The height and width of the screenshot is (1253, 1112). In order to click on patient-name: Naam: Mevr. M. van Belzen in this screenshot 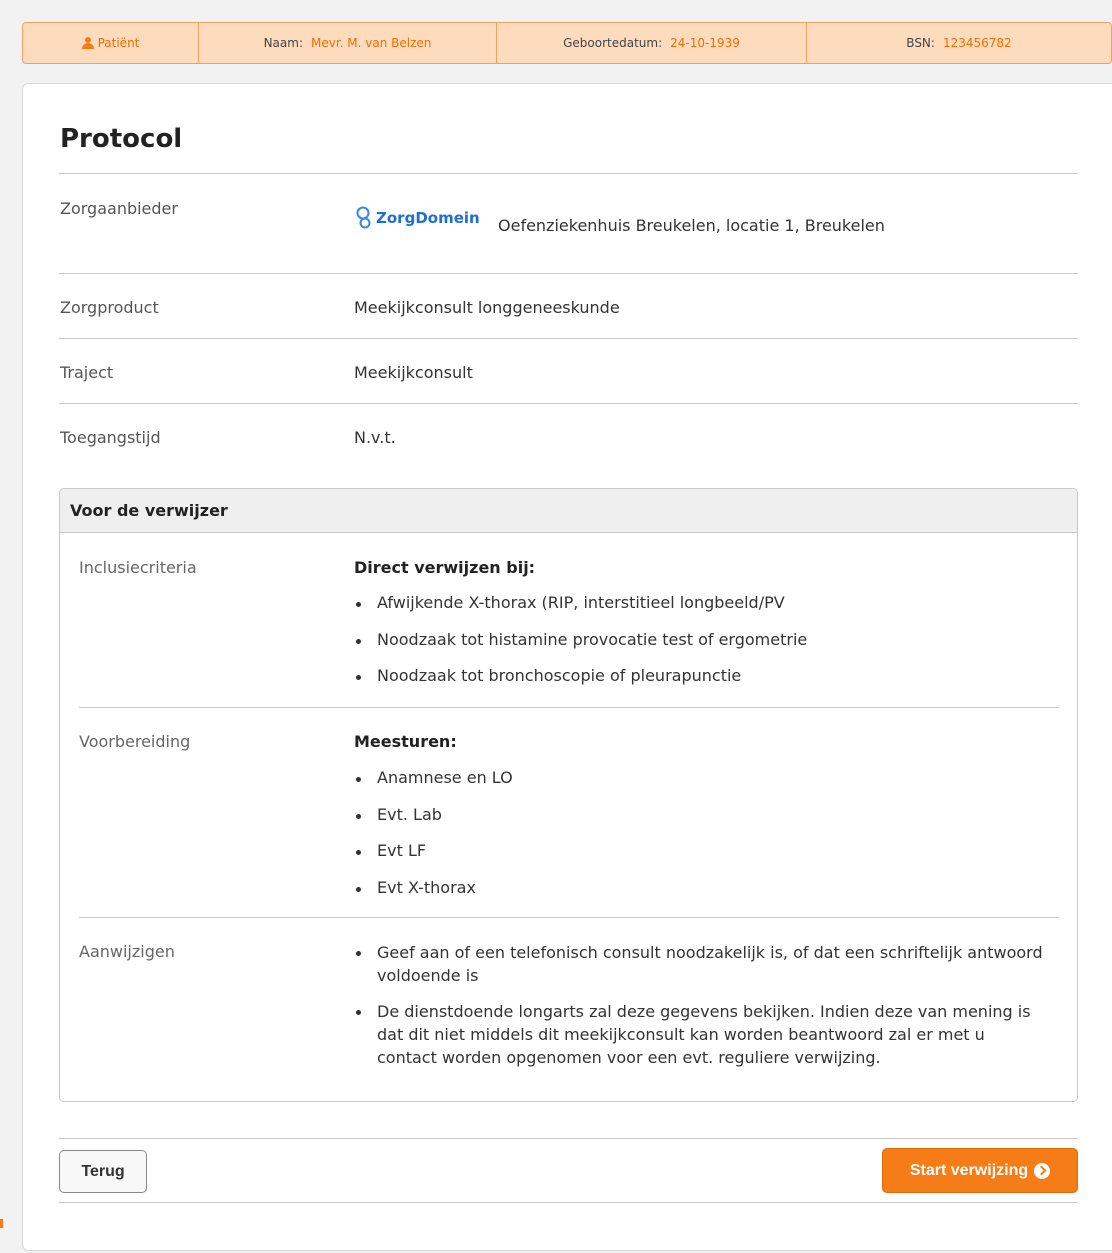, I will do `click(348, 43)`.